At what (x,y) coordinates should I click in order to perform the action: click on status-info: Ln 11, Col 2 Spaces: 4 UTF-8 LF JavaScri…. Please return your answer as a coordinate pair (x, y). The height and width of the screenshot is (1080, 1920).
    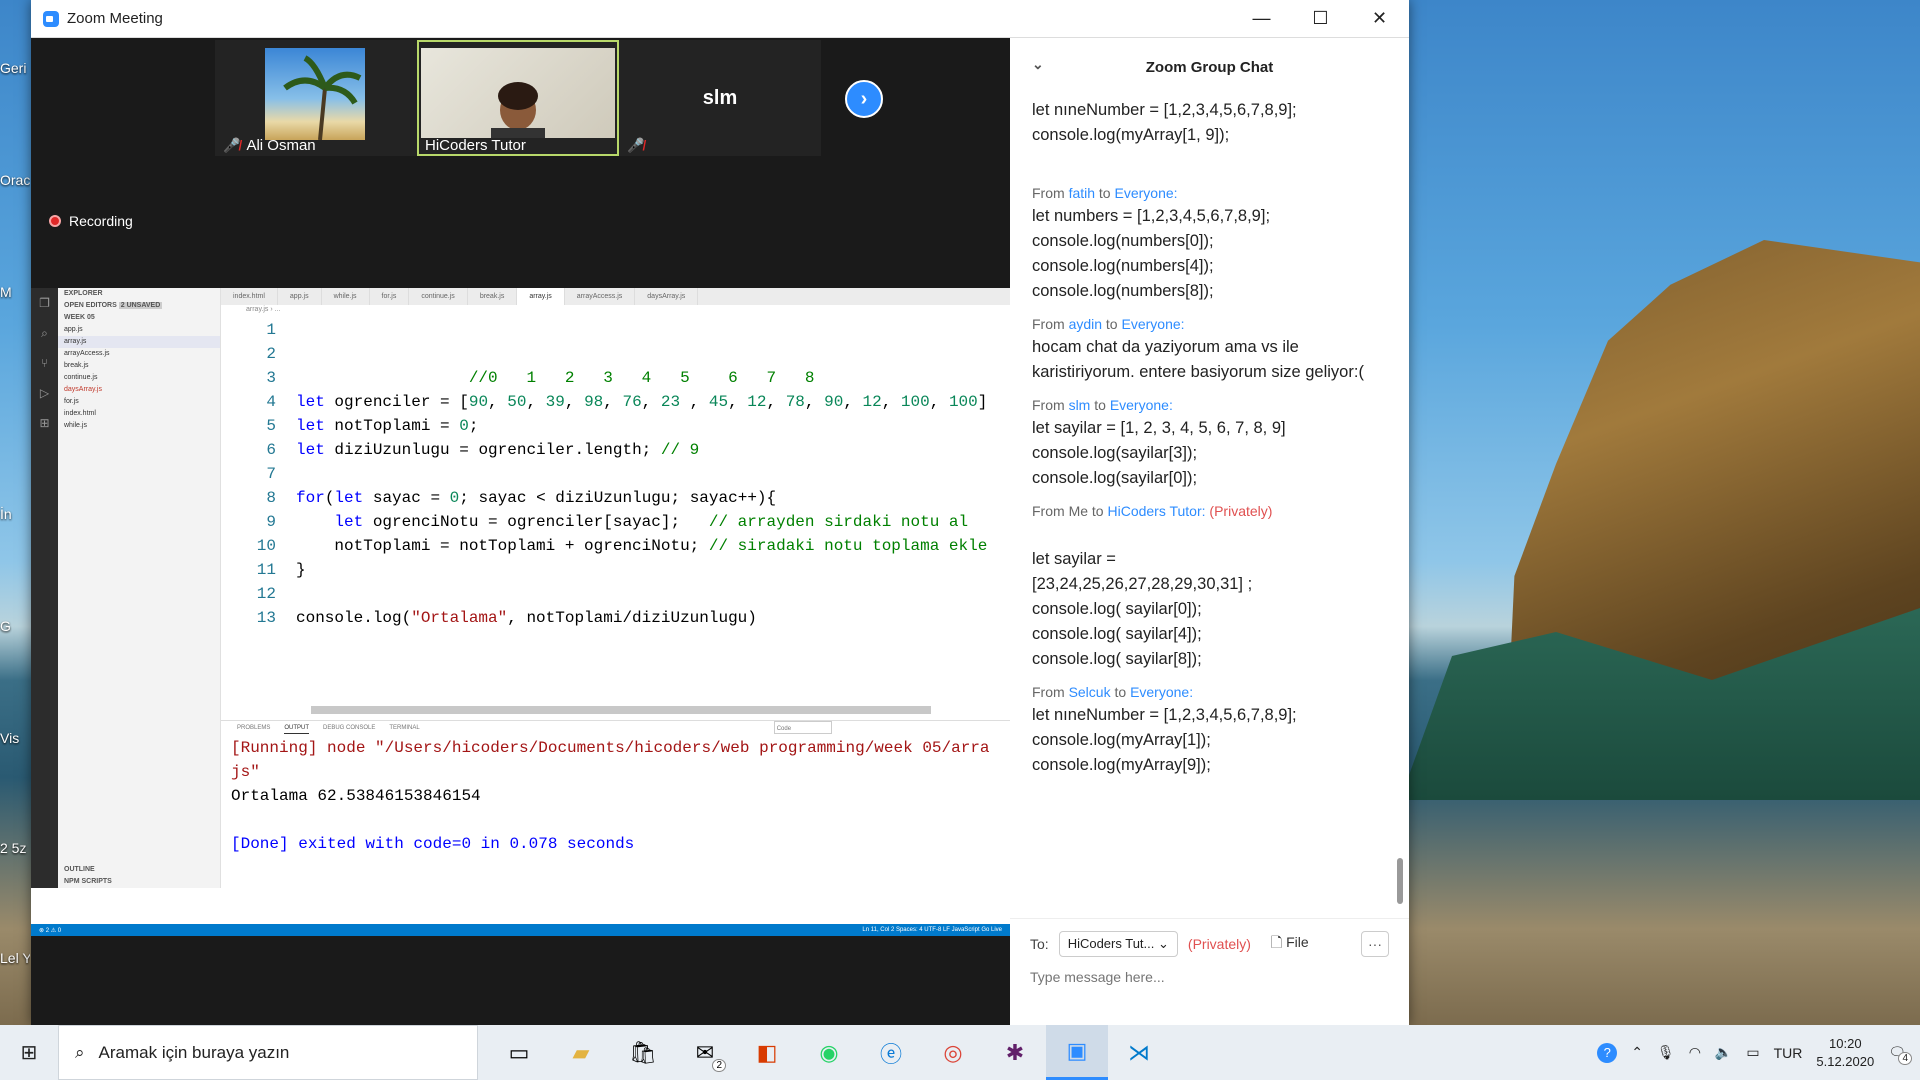
    Looking at the image, I should click on (932, 930).